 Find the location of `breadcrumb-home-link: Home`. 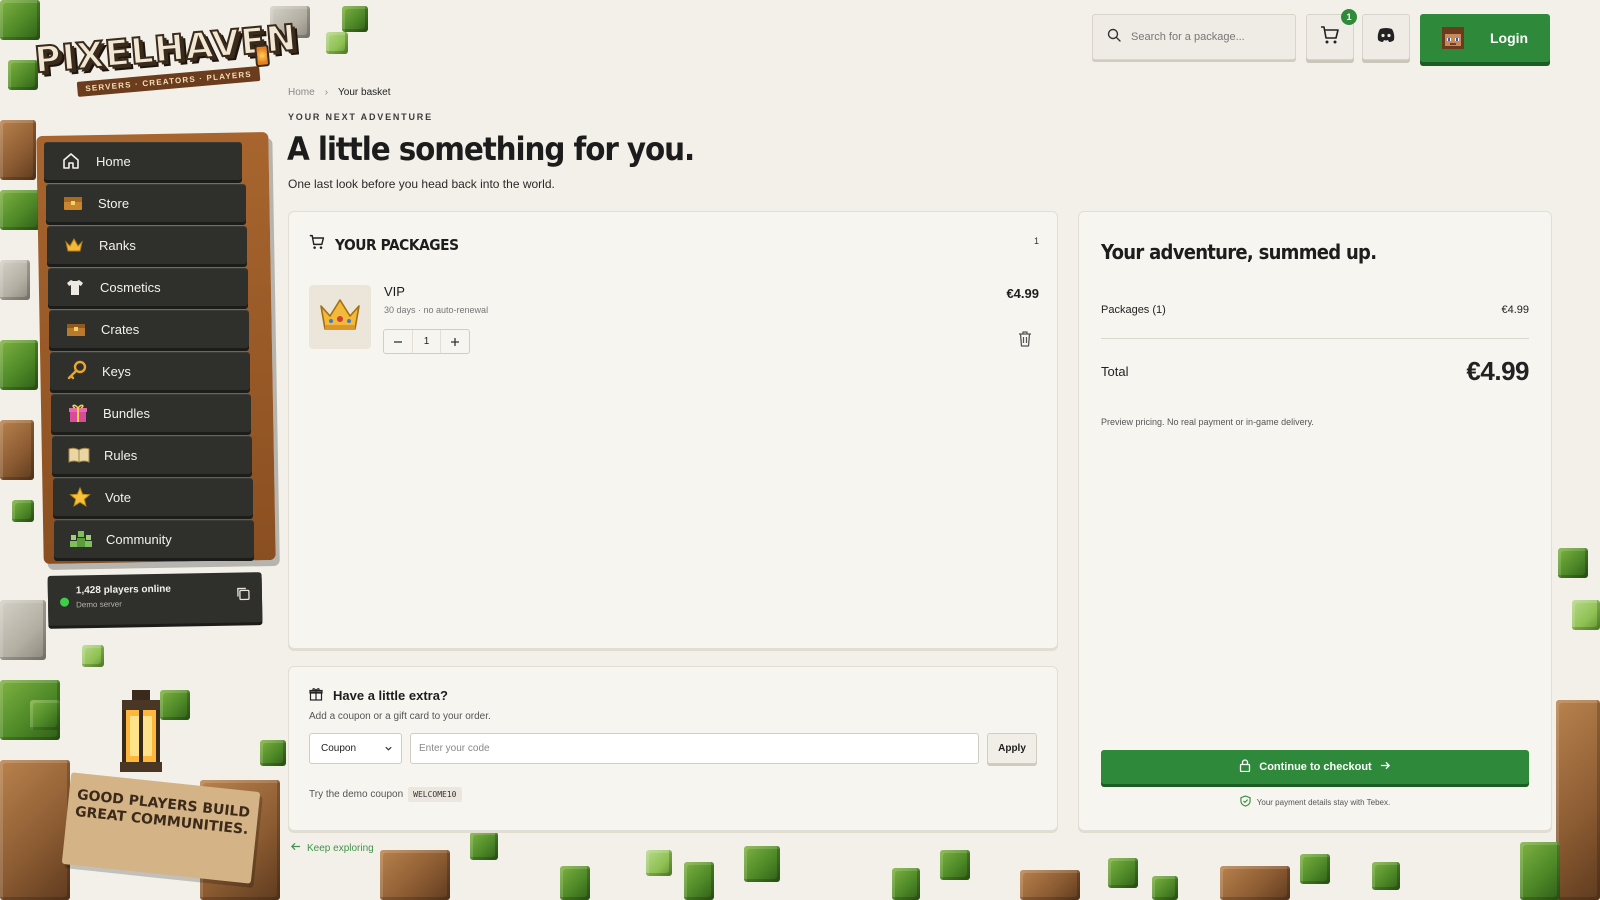

breadcrumb-home-link: Home is located at coordinates (301, 92).